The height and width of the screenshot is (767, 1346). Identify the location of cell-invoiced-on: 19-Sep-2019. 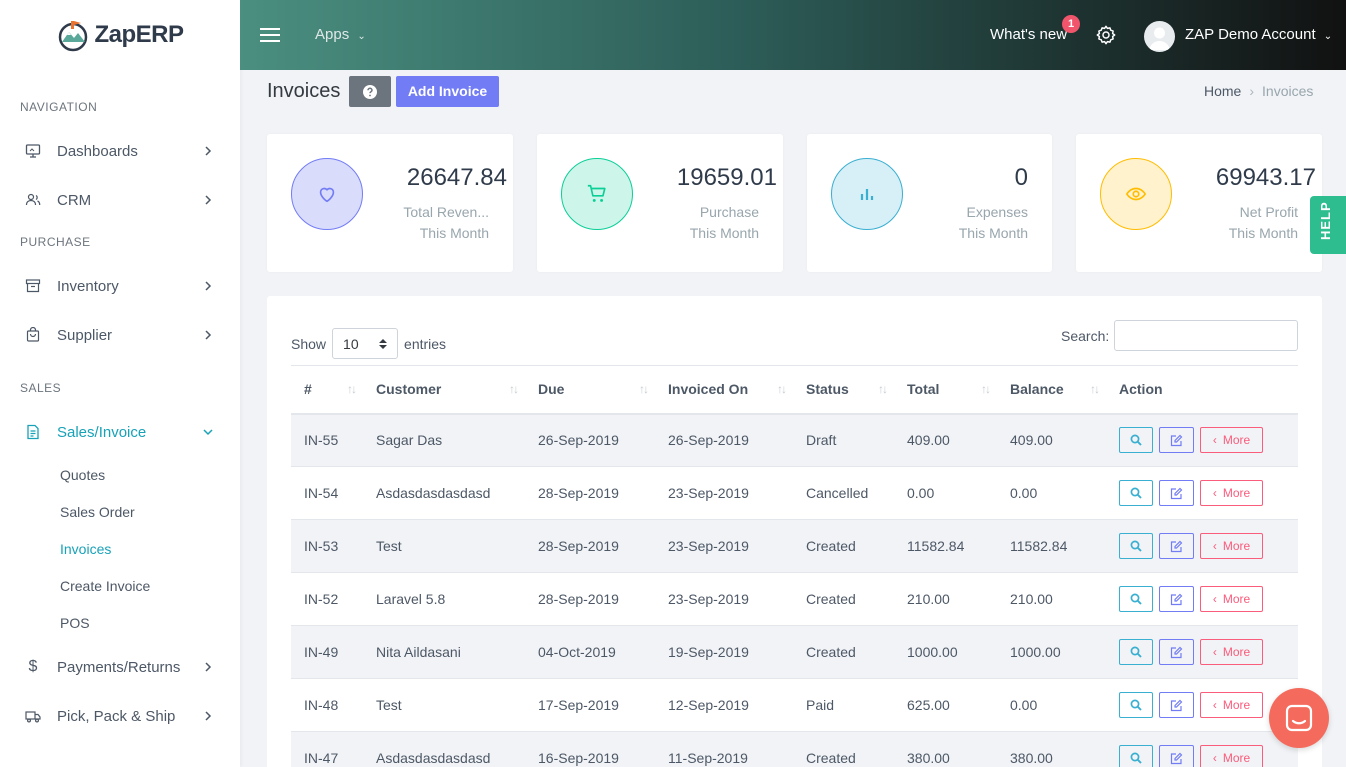
(708, 652).